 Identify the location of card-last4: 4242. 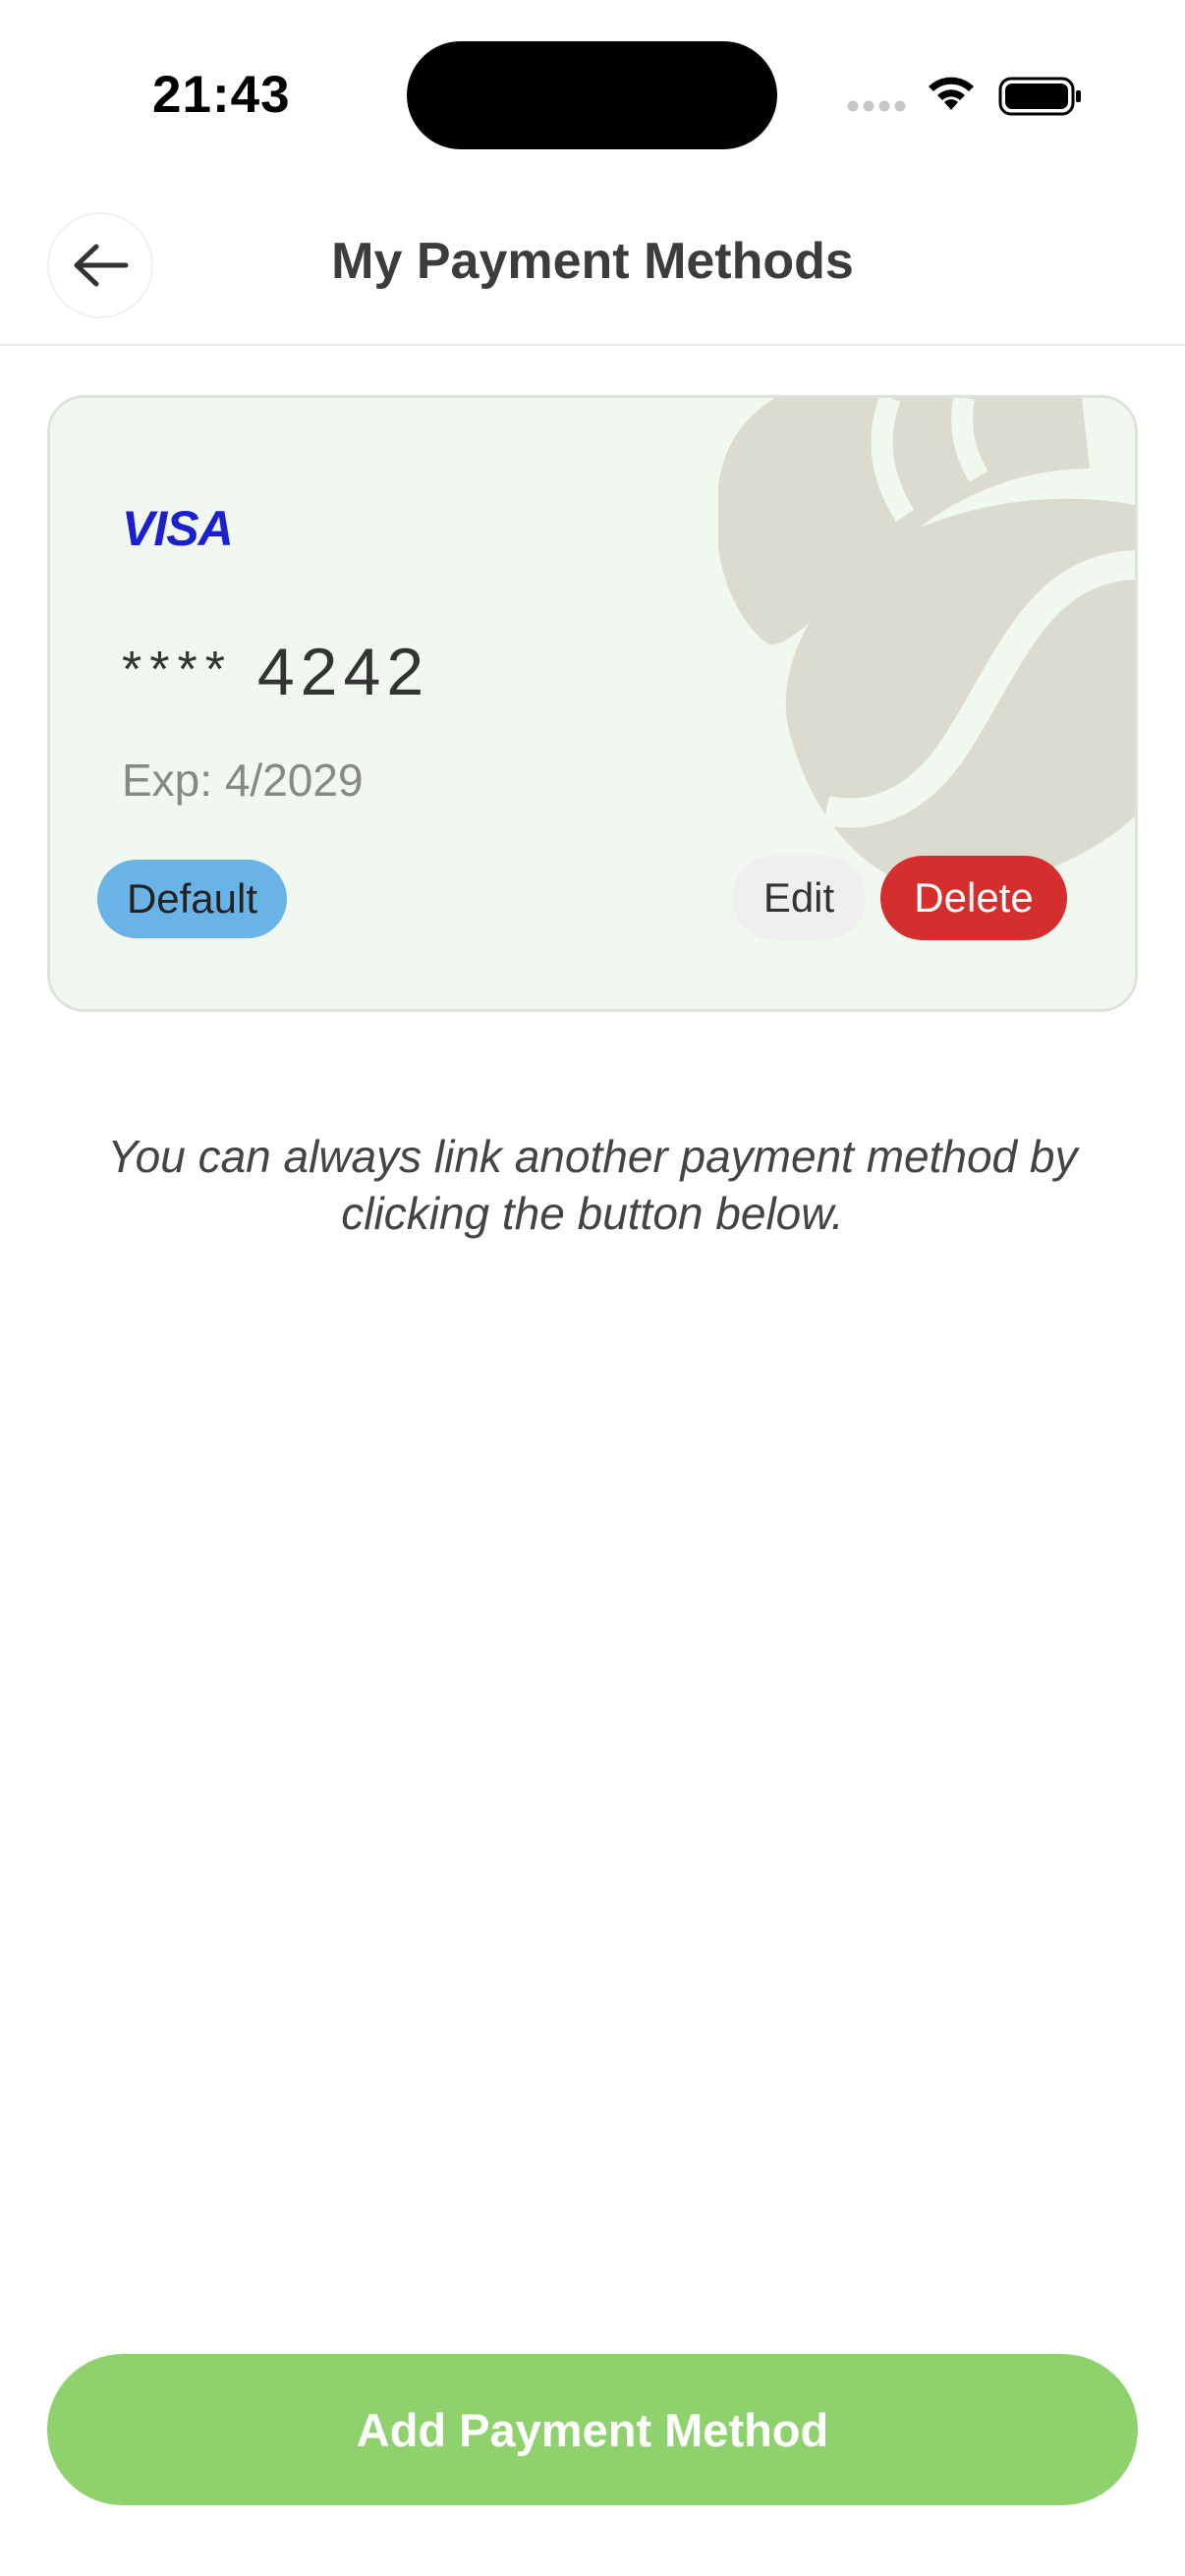
(343, 672).